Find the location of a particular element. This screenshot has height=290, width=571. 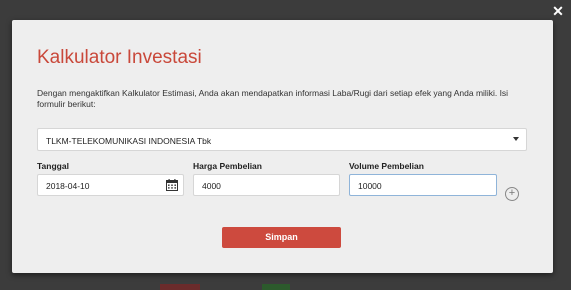

date-field: 2018-04-10 is located at coordinates (110, 185).